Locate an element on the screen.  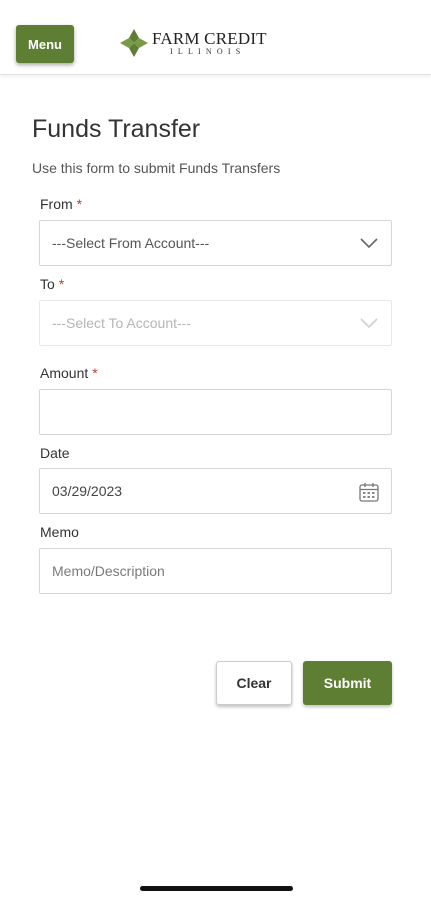
page-subtitle: Use this form to submit Funds Transfers is located at coordinates (156, 168).